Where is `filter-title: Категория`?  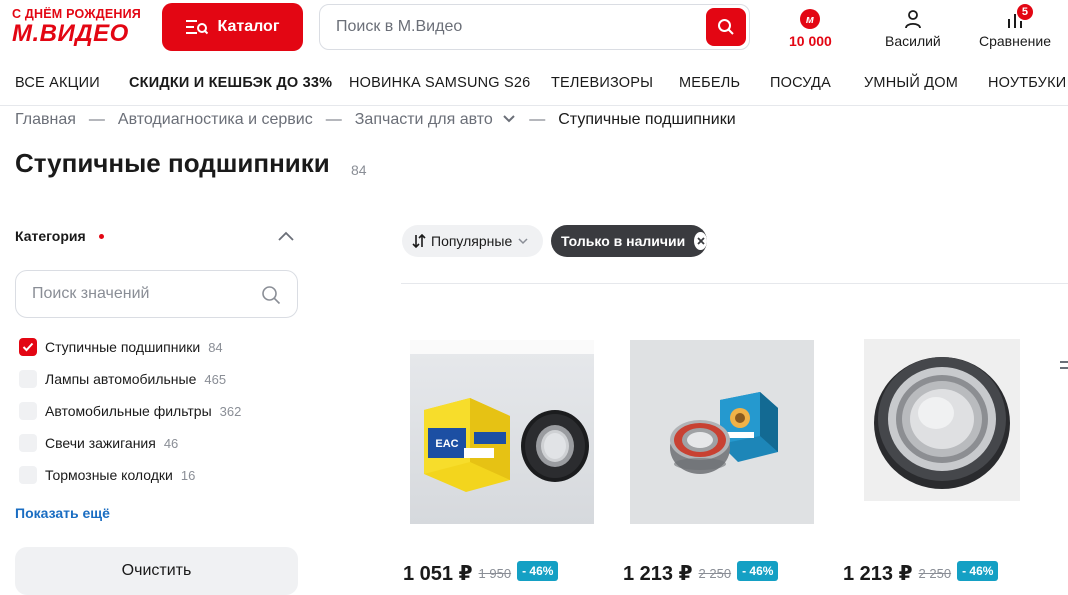 filter-title: Категория is located at coordinates (50, 236).